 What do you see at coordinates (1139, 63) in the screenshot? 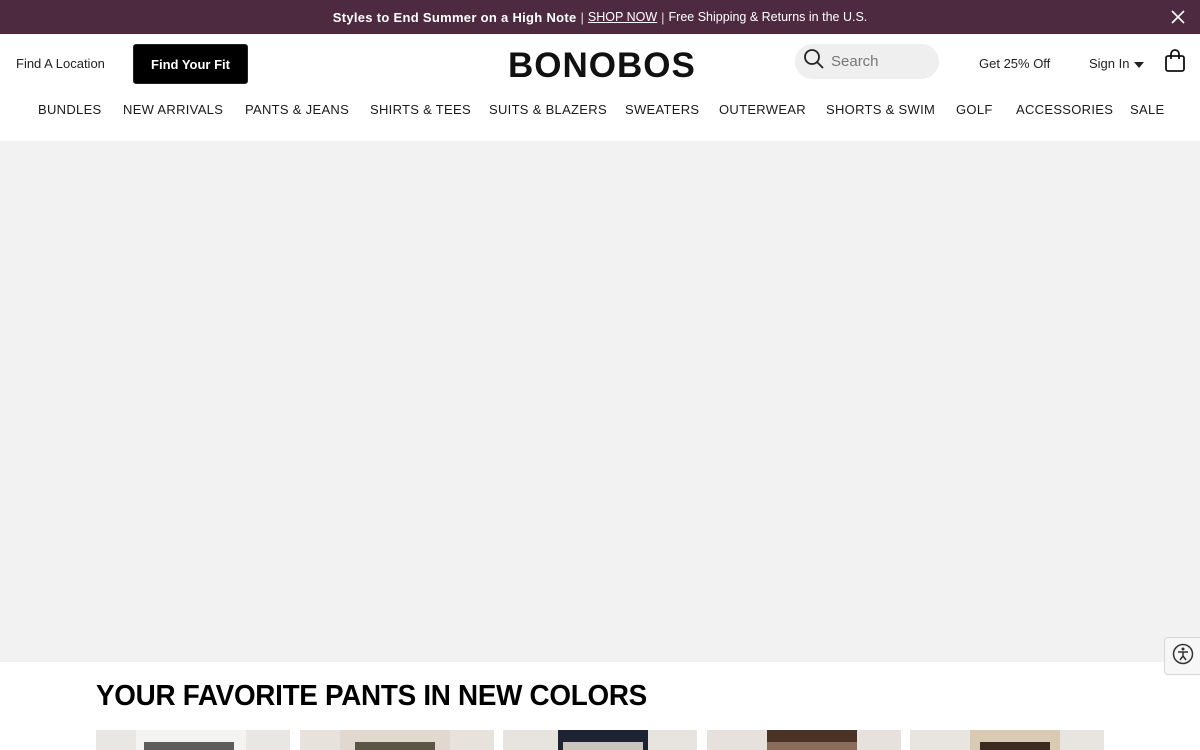
I see `caret-down-icon` at bounding box center [1139, 63].